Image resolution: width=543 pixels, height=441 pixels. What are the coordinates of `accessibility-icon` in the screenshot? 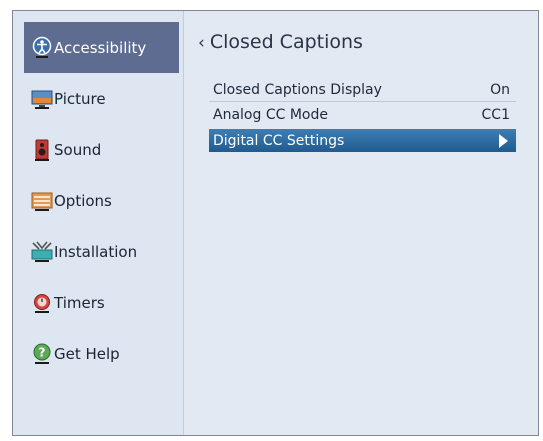 It's located at (42, 47).